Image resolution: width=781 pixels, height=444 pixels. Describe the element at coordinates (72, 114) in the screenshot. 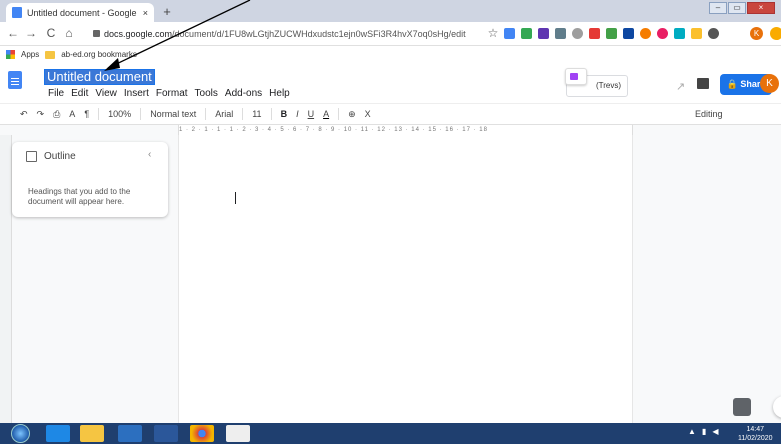

I see `spellcheck-icon: A` at that location.